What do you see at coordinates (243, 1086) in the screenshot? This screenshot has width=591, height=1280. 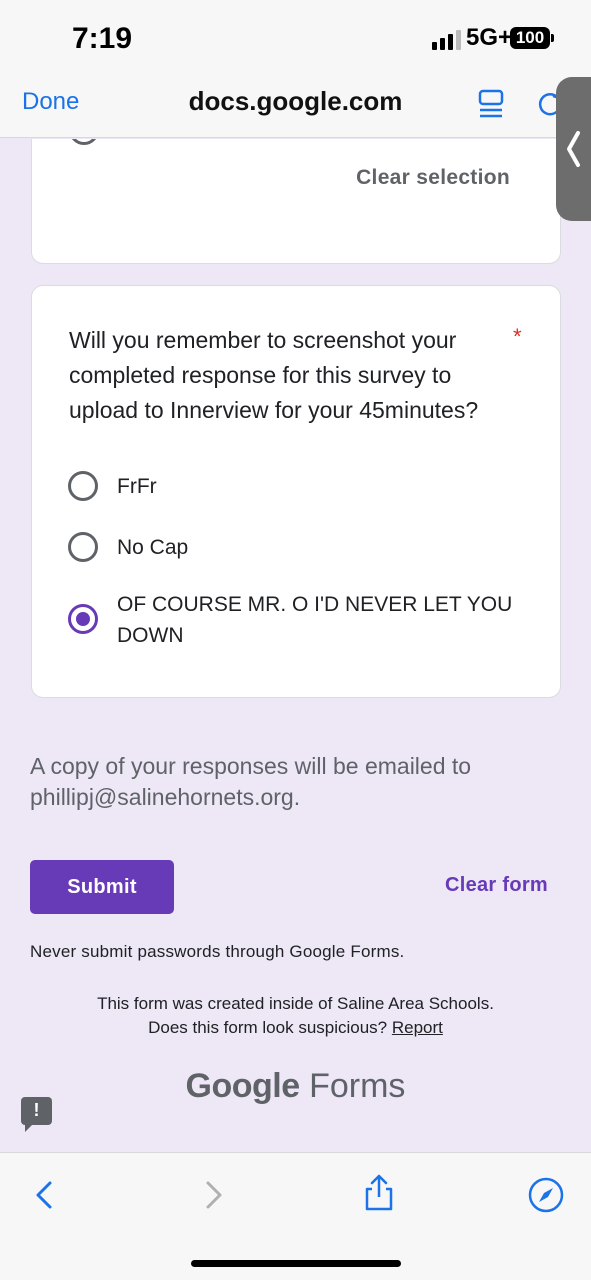 I see `logo-google-text: Google` at bounding box center [243, 1086].